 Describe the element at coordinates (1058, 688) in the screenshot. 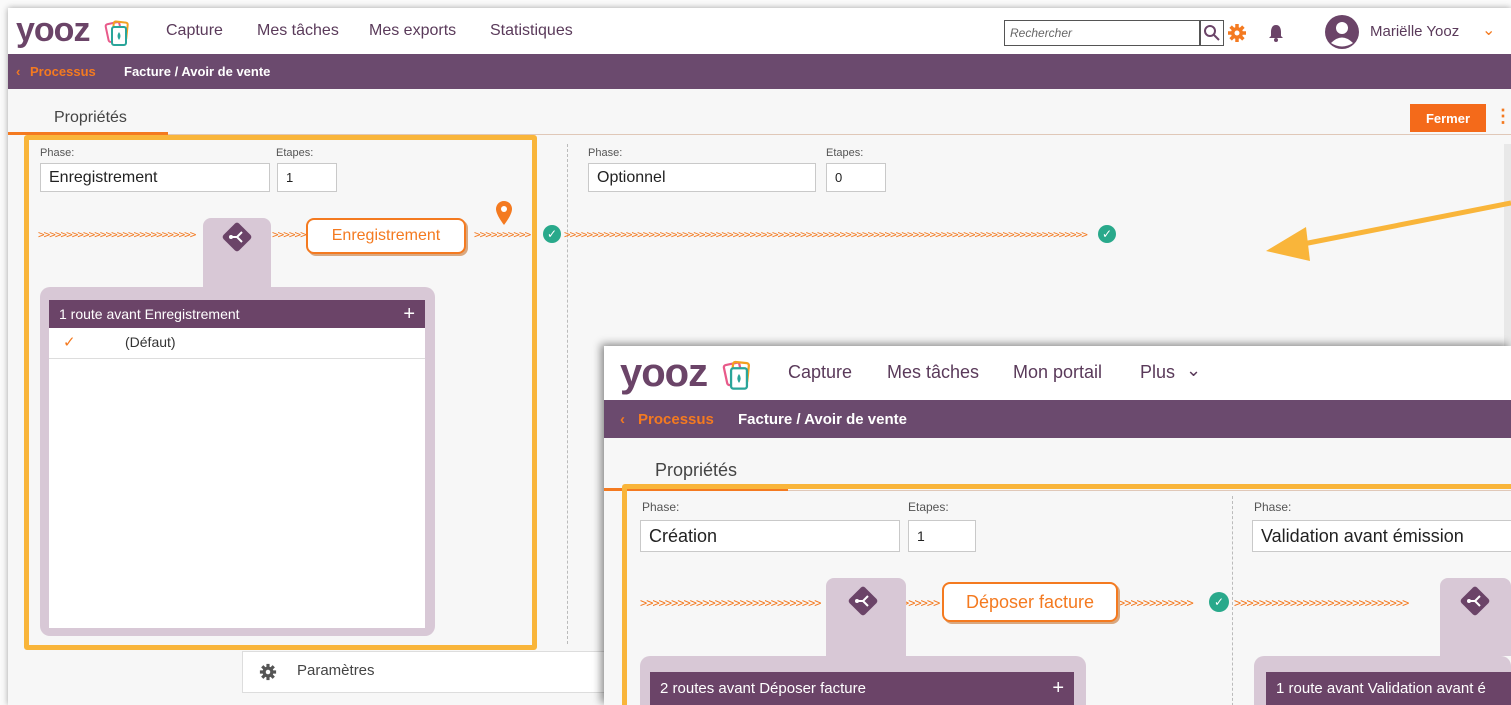

I see `plus-icon: +` at that location.